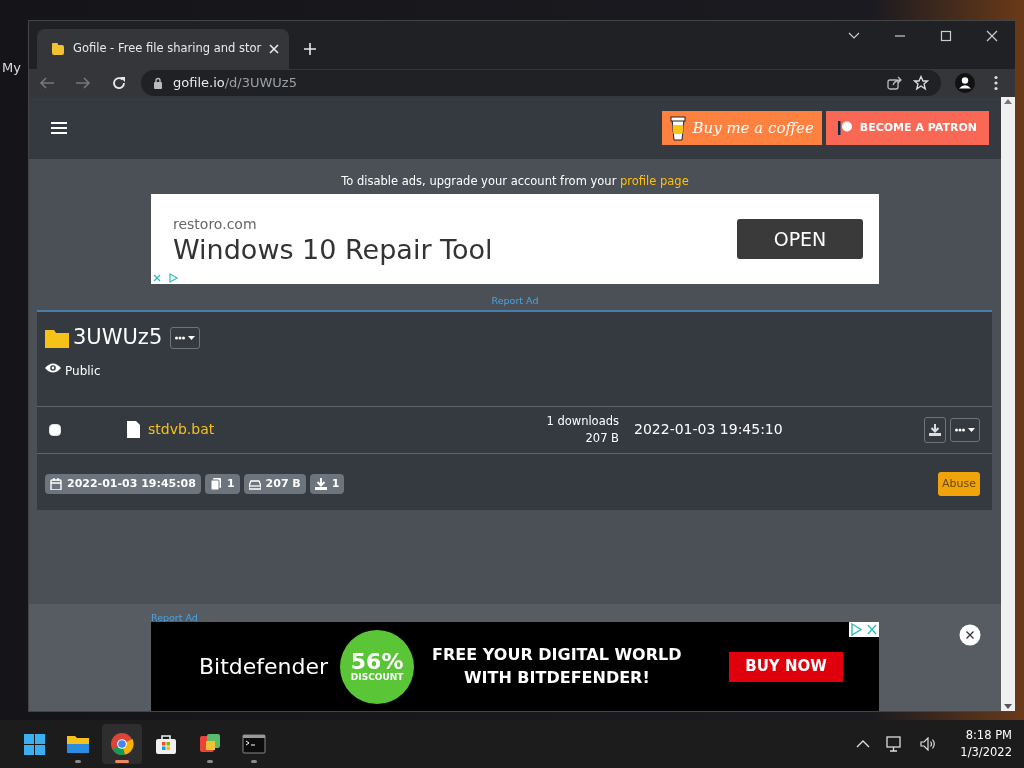 This screenshot has width=1024, height=768. What do you see at coordinates (986, 744) in the screenshot?
I see `clock: 8:18 PM 1/3/2022` at bounding box center [986, 744].